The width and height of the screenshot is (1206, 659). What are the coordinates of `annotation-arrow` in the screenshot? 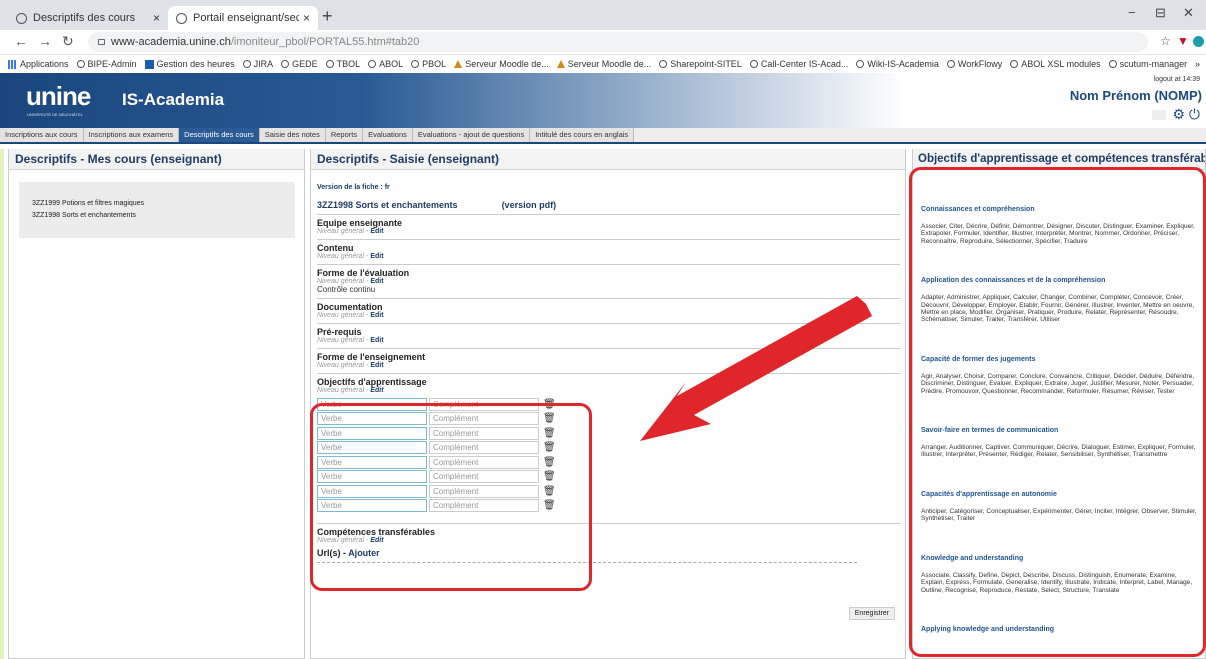 It's located at (756, 368).